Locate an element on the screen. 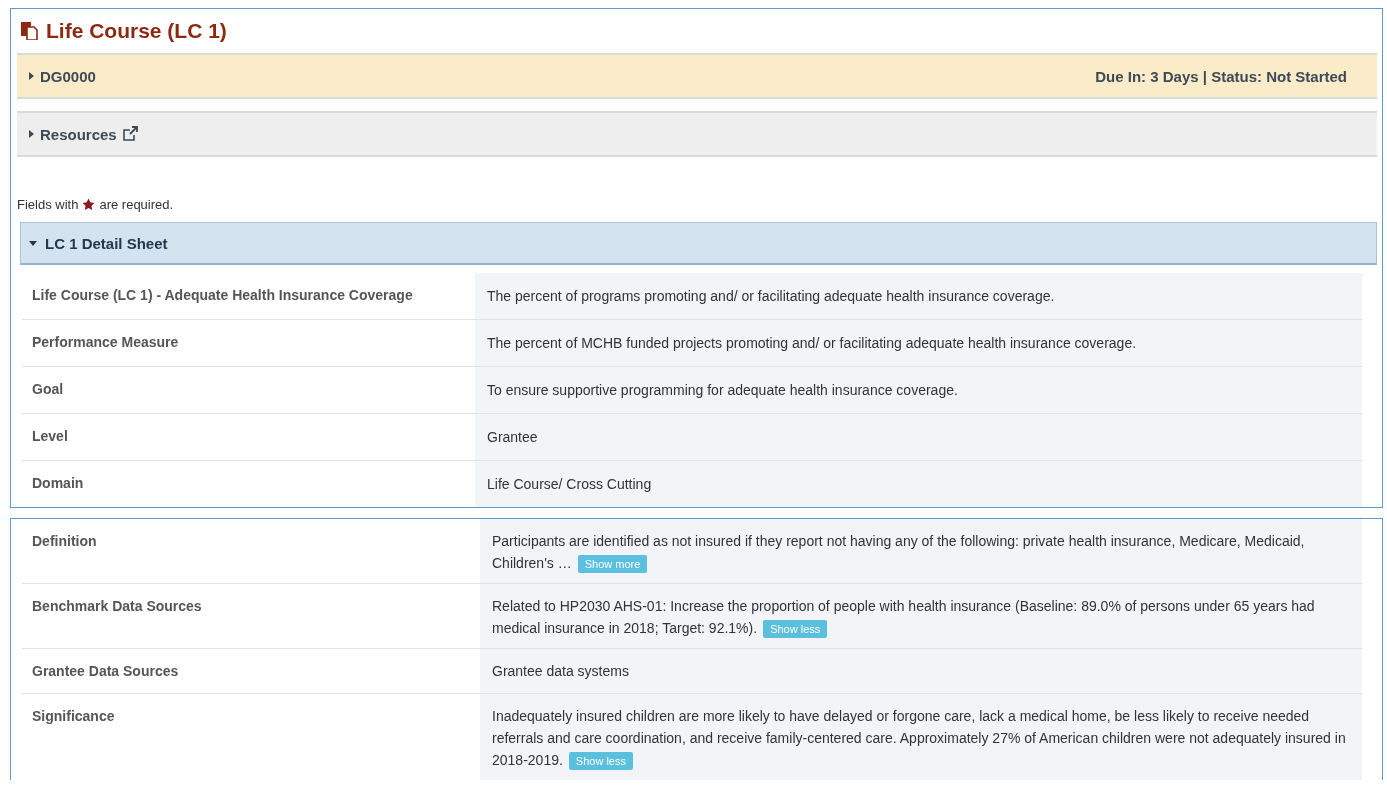 The image size is (1387, 808). field-value: Life Course/ Cross Cutting is located at coordinates (918, 484).